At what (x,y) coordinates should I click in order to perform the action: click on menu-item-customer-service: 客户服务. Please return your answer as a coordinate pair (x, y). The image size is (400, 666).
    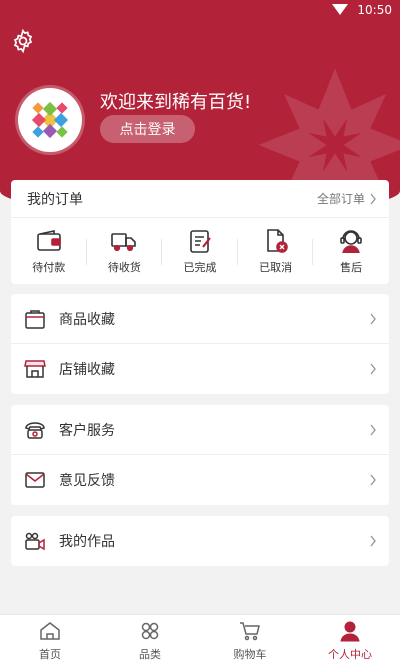
    Looking at the image, I should click on (200, 430).